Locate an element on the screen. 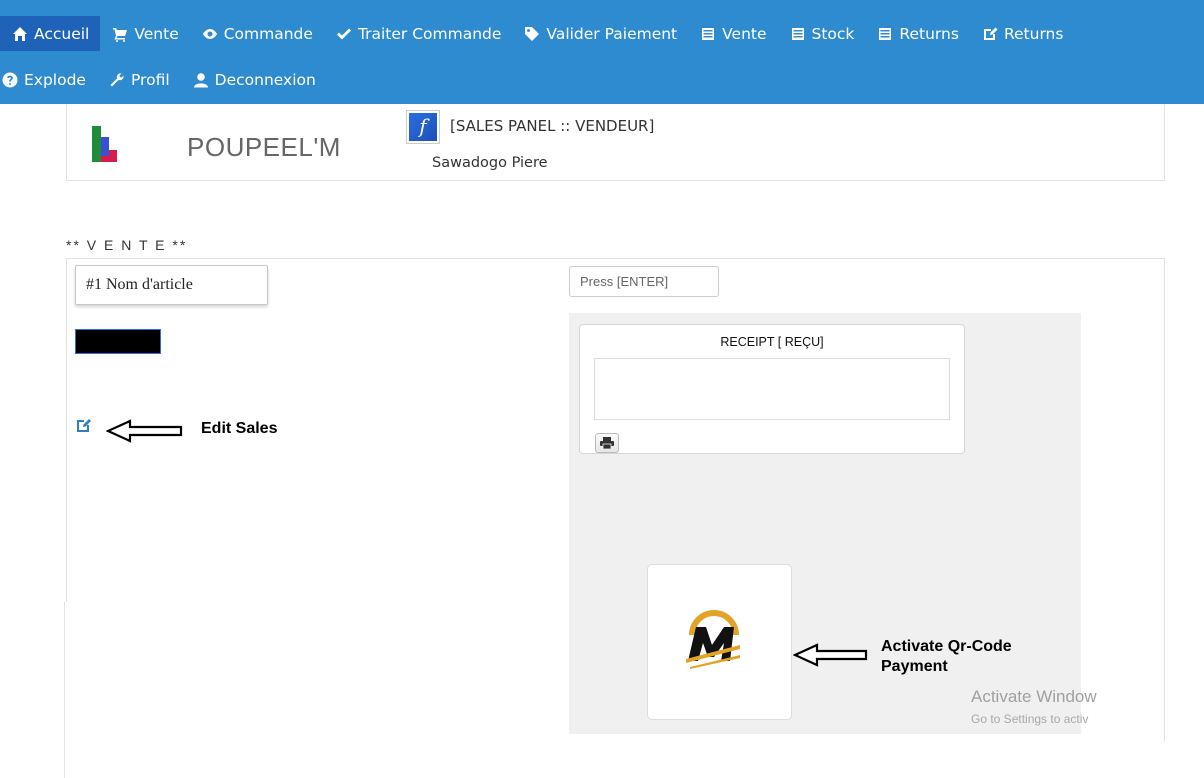 The width and height of the screenshot is (1204, 778). cart-icon is located at coordinates (120, 34).